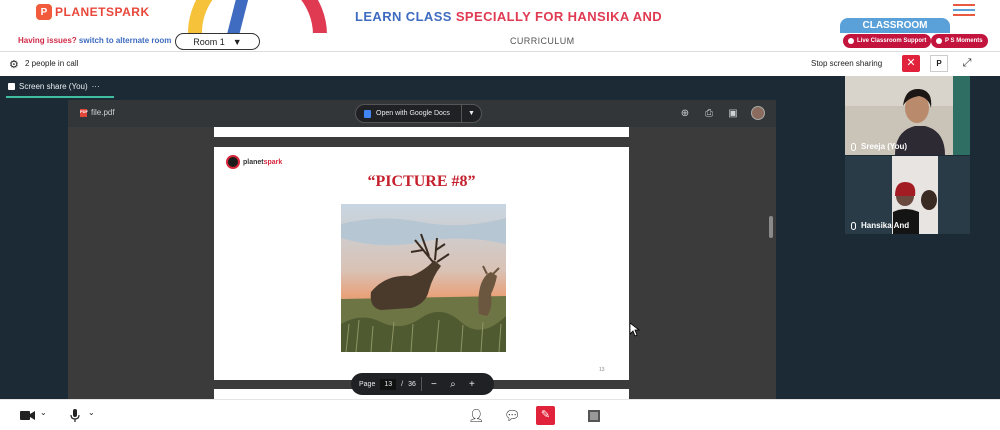  I want to click on screen-share-tab: Screen share (You) ···, so click(54, 86).